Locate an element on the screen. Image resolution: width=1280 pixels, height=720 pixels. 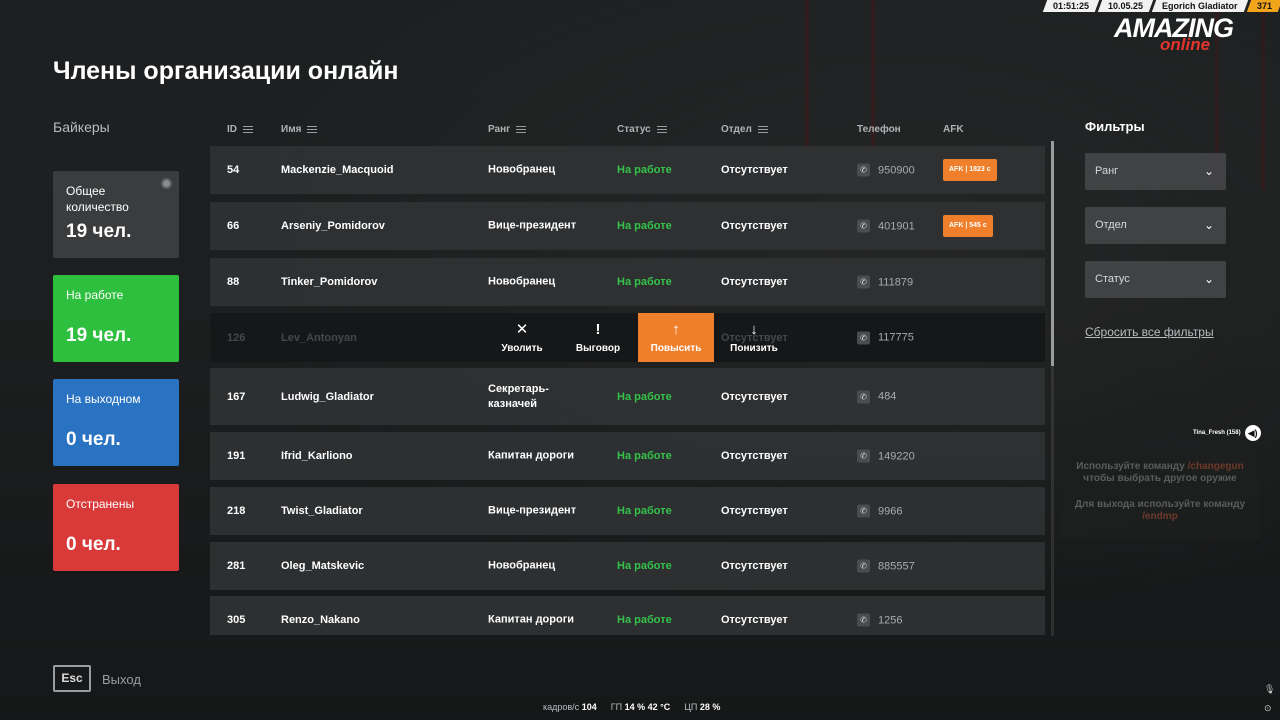
performance-overlay: кадров/с 104 ГП 14 % 42 °C ЦП 28 % is located at coordinates (631, 707).